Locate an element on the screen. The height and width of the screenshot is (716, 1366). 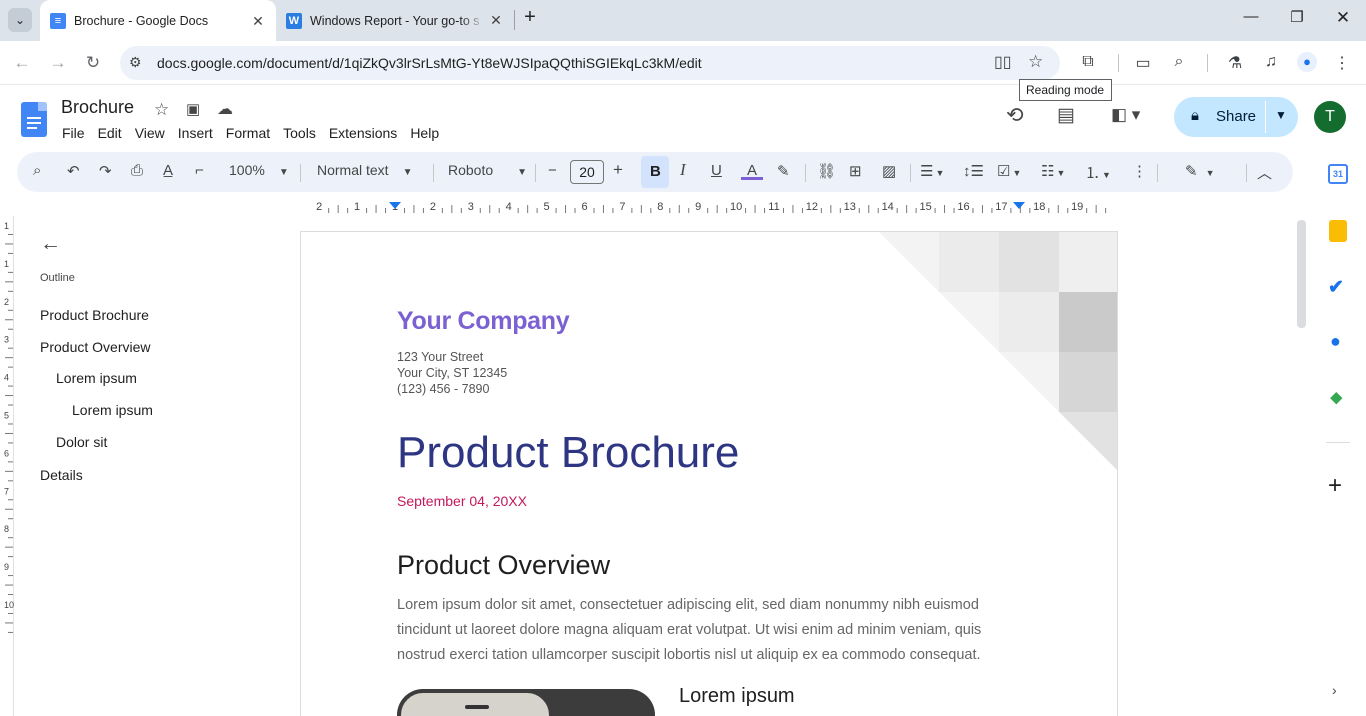
outline-item-details: Details is located at coordinates (61, 475).